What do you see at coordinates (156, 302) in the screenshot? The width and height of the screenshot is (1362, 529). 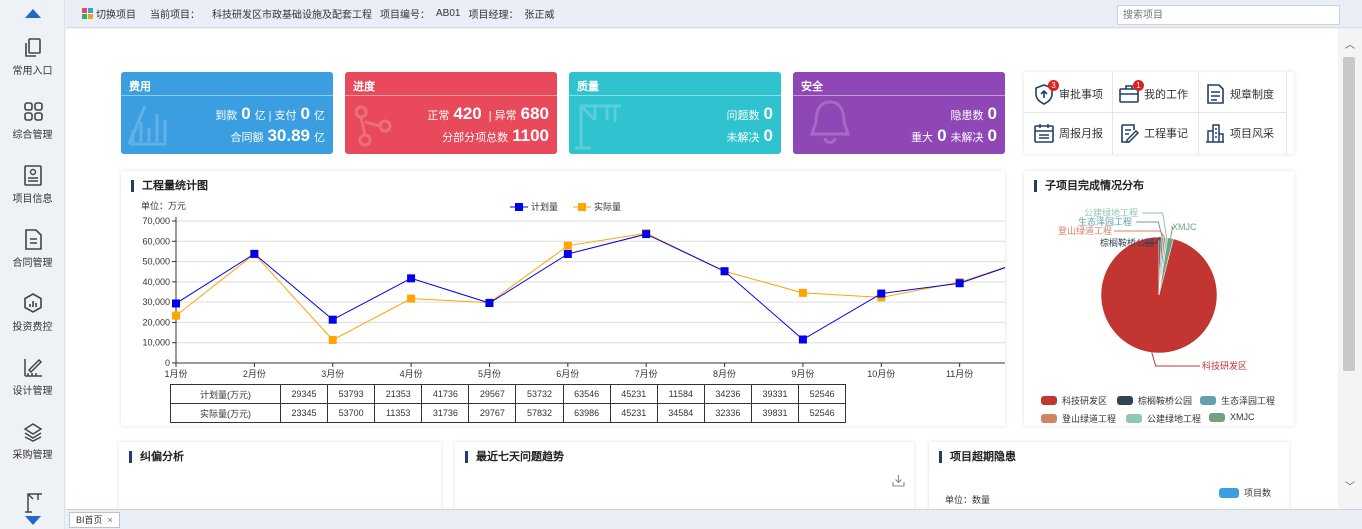 I see `y-tick-label: 30,000` at bounding box center [156, 302].